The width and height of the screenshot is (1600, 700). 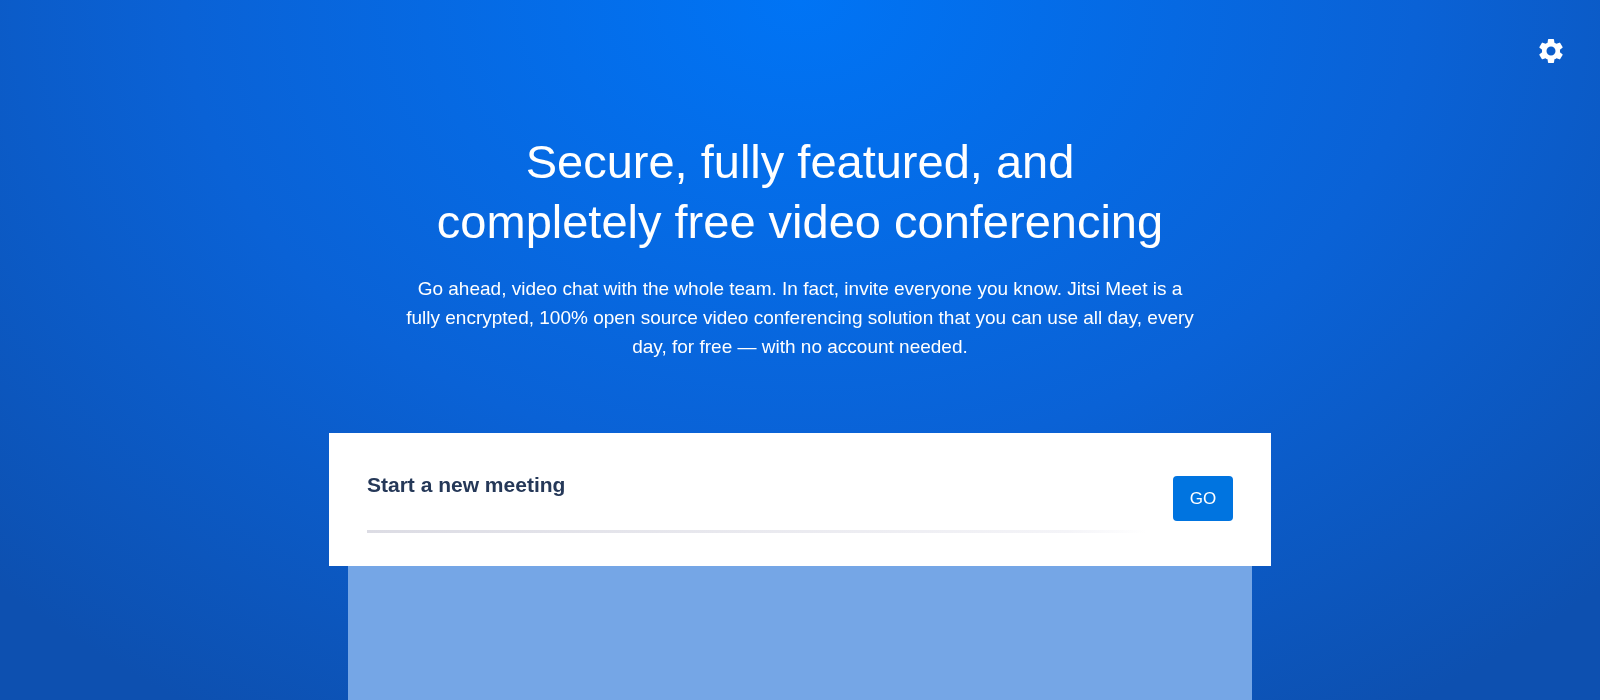 I want to click on meeting-name-field: Start a new meeting, so click(x=756, y=502).